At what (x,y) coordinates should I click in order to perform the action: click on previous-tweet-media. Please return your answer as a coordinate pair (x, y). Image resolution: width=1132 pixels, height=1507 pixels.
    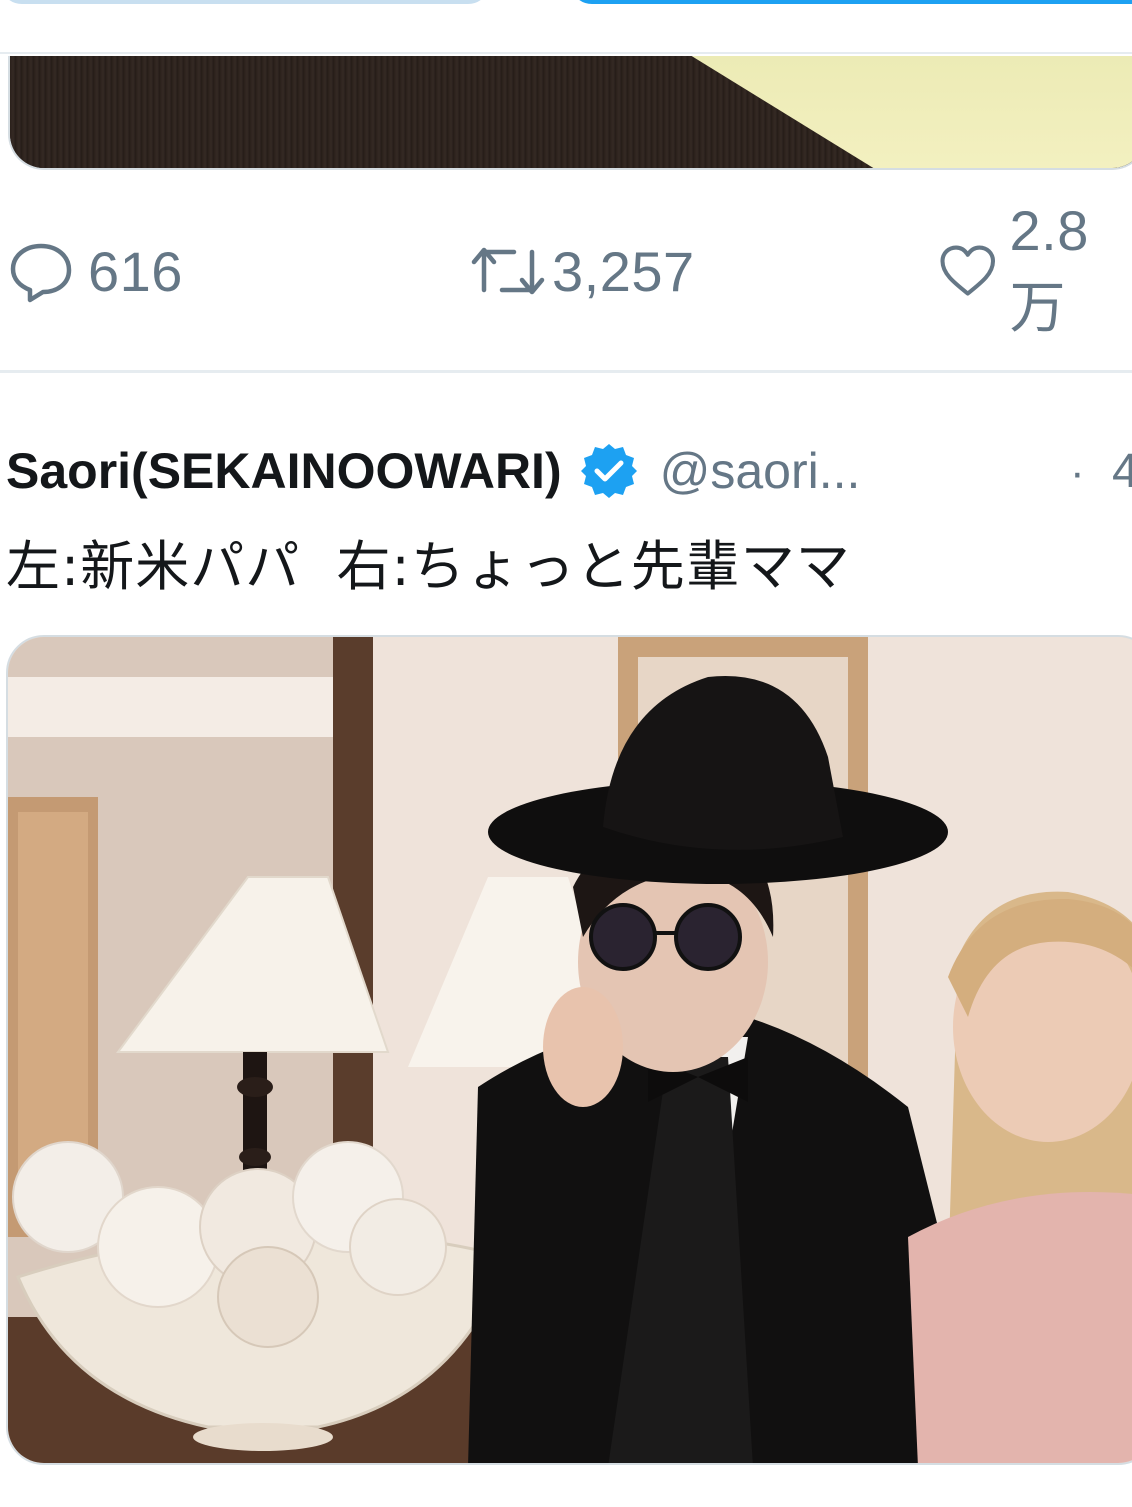
    Looking at the image, I should click on (570, 113).